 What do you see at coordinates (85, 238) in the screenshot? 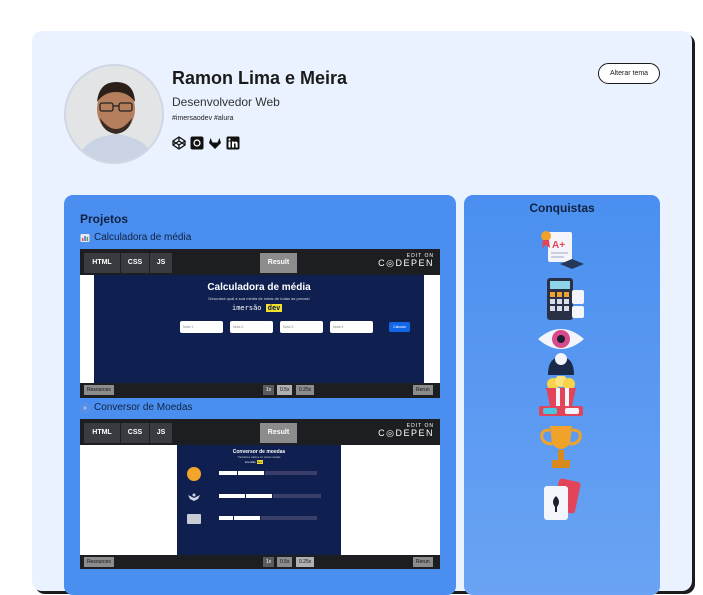
I see `stats-icon` at bounding box center [85, 238].